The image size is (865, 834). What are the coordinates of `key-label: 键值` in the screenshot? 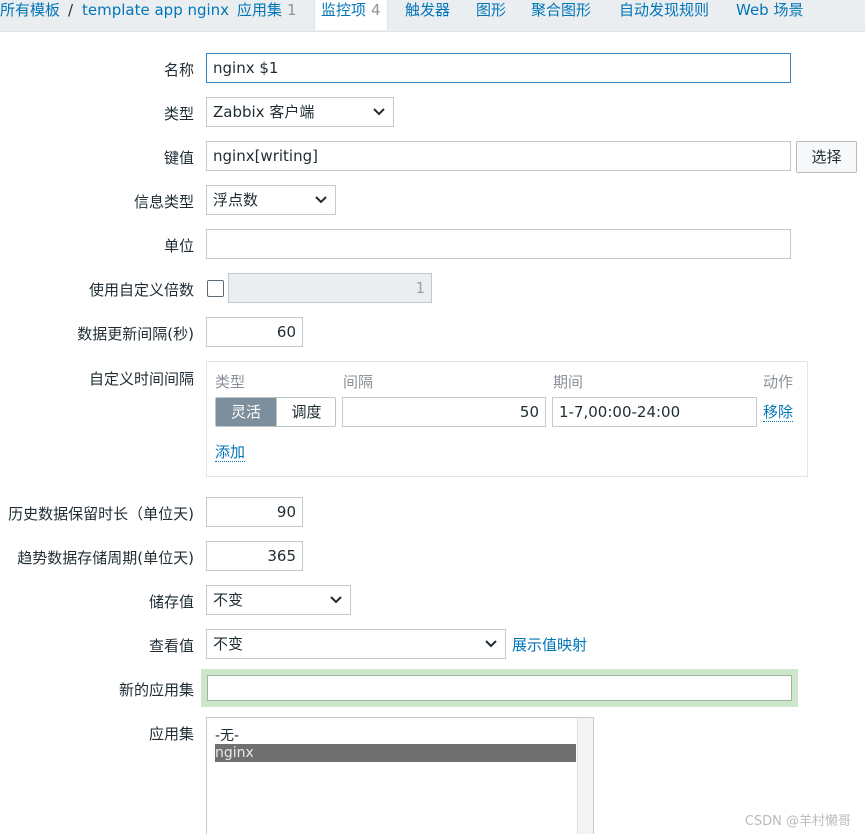 It's located at (178, 158).